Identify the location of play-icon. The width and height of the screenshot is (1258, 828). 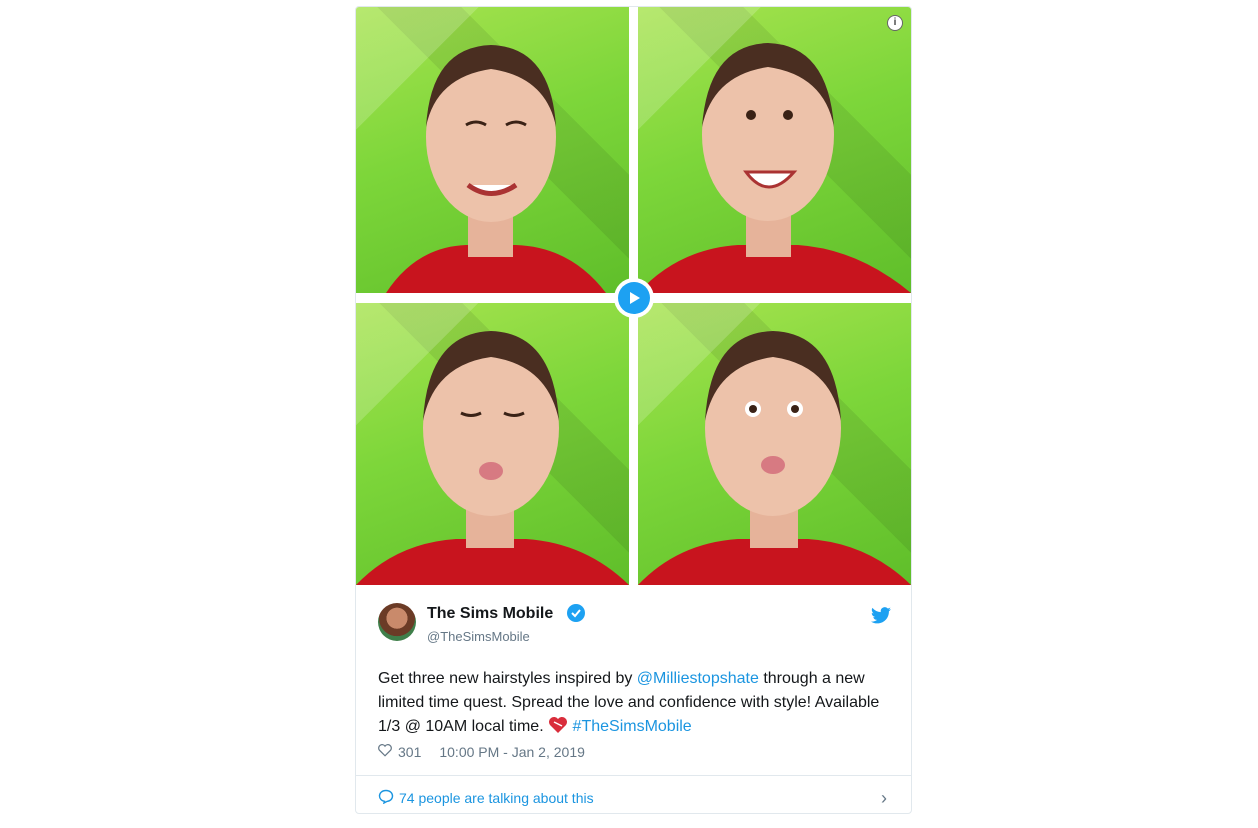
(634, 298).